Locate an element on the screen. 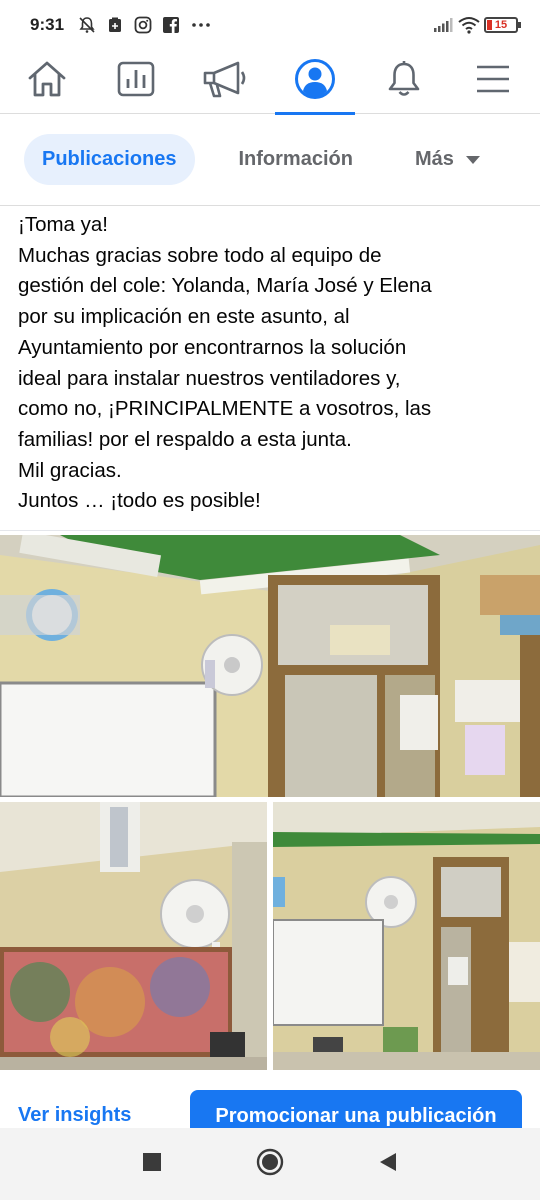  nav-notifications is located at coordinates (404, 82).